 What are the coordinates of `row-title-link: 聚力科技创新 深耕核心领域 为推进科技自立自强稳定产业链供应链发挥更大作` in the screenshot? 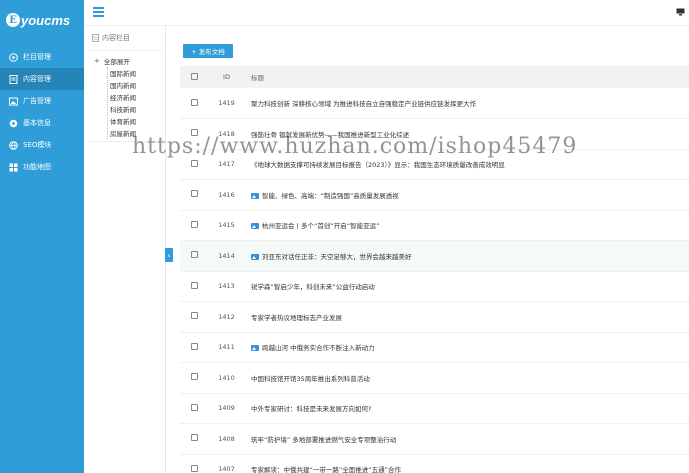 It's located at (363, 104).